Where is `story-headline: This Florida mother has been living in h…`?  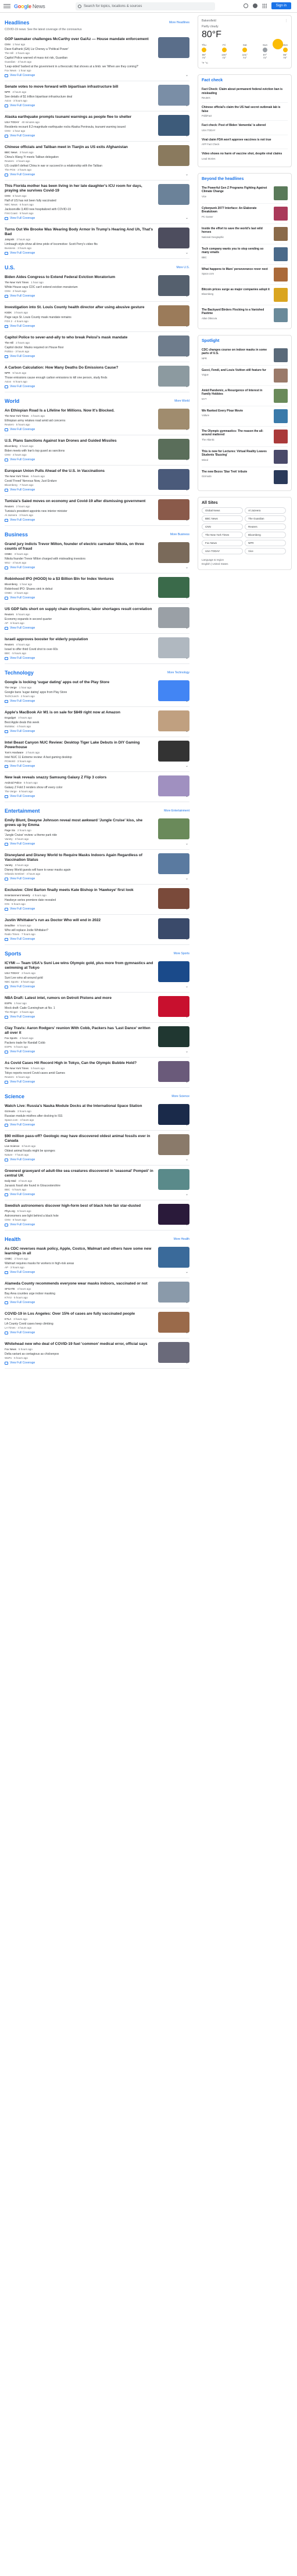
story-headline: This Florida mother has been living in h… is located at coordinates (80, 189).